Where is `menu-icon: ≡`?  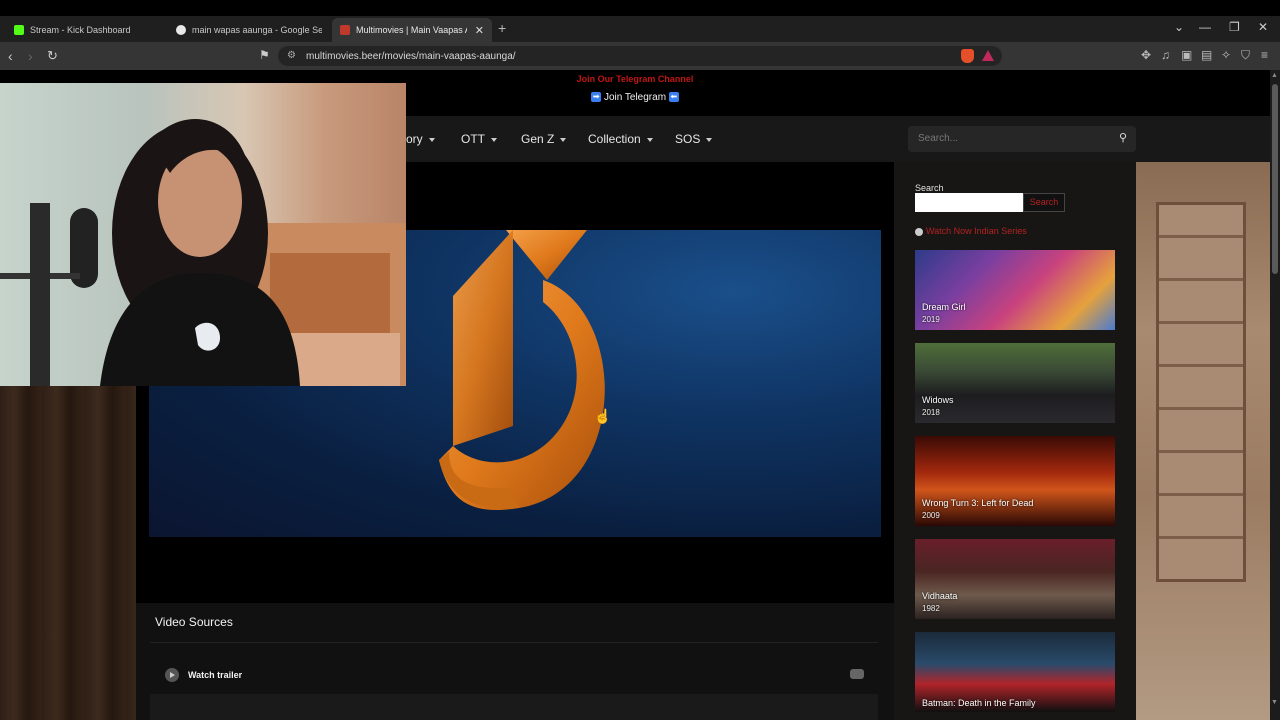
menu-icon: ≡ is located at coordinates (1264, 55).